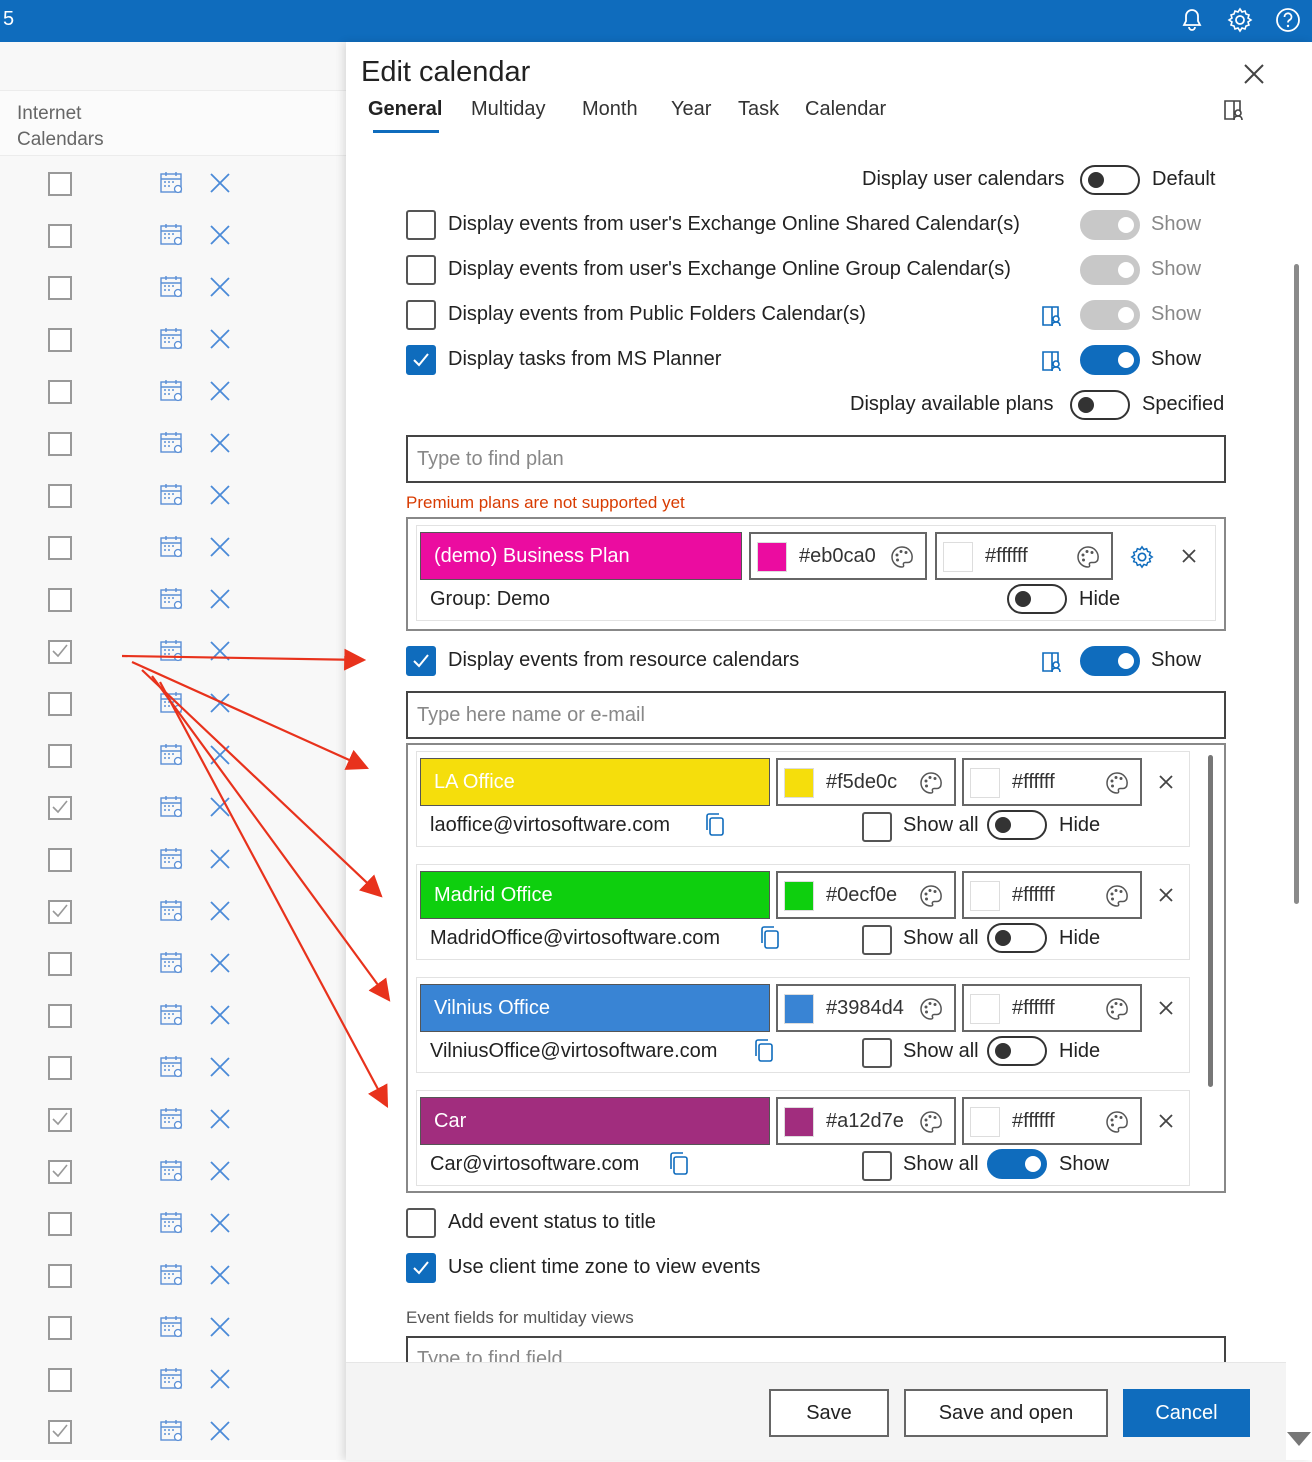  Describe the element at coordinates (421, 360) in the screenshot. I see `ms-planner-checkbox` at that location.